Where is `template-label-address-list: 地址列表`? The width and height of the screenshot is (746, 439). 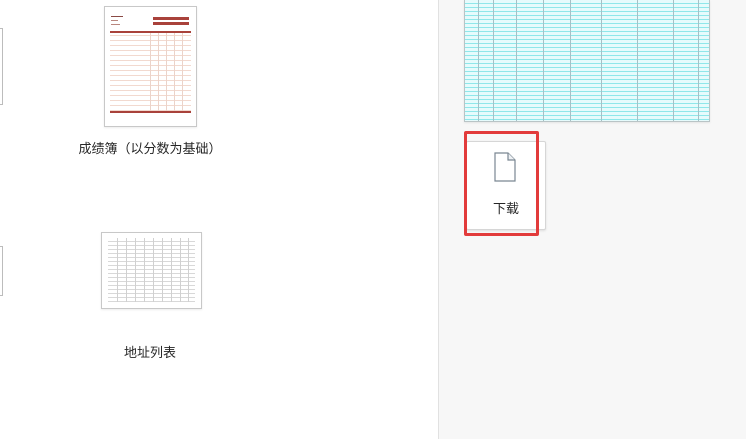
template-label-address-list: 地址列表 is located at coordinates (149, 353).